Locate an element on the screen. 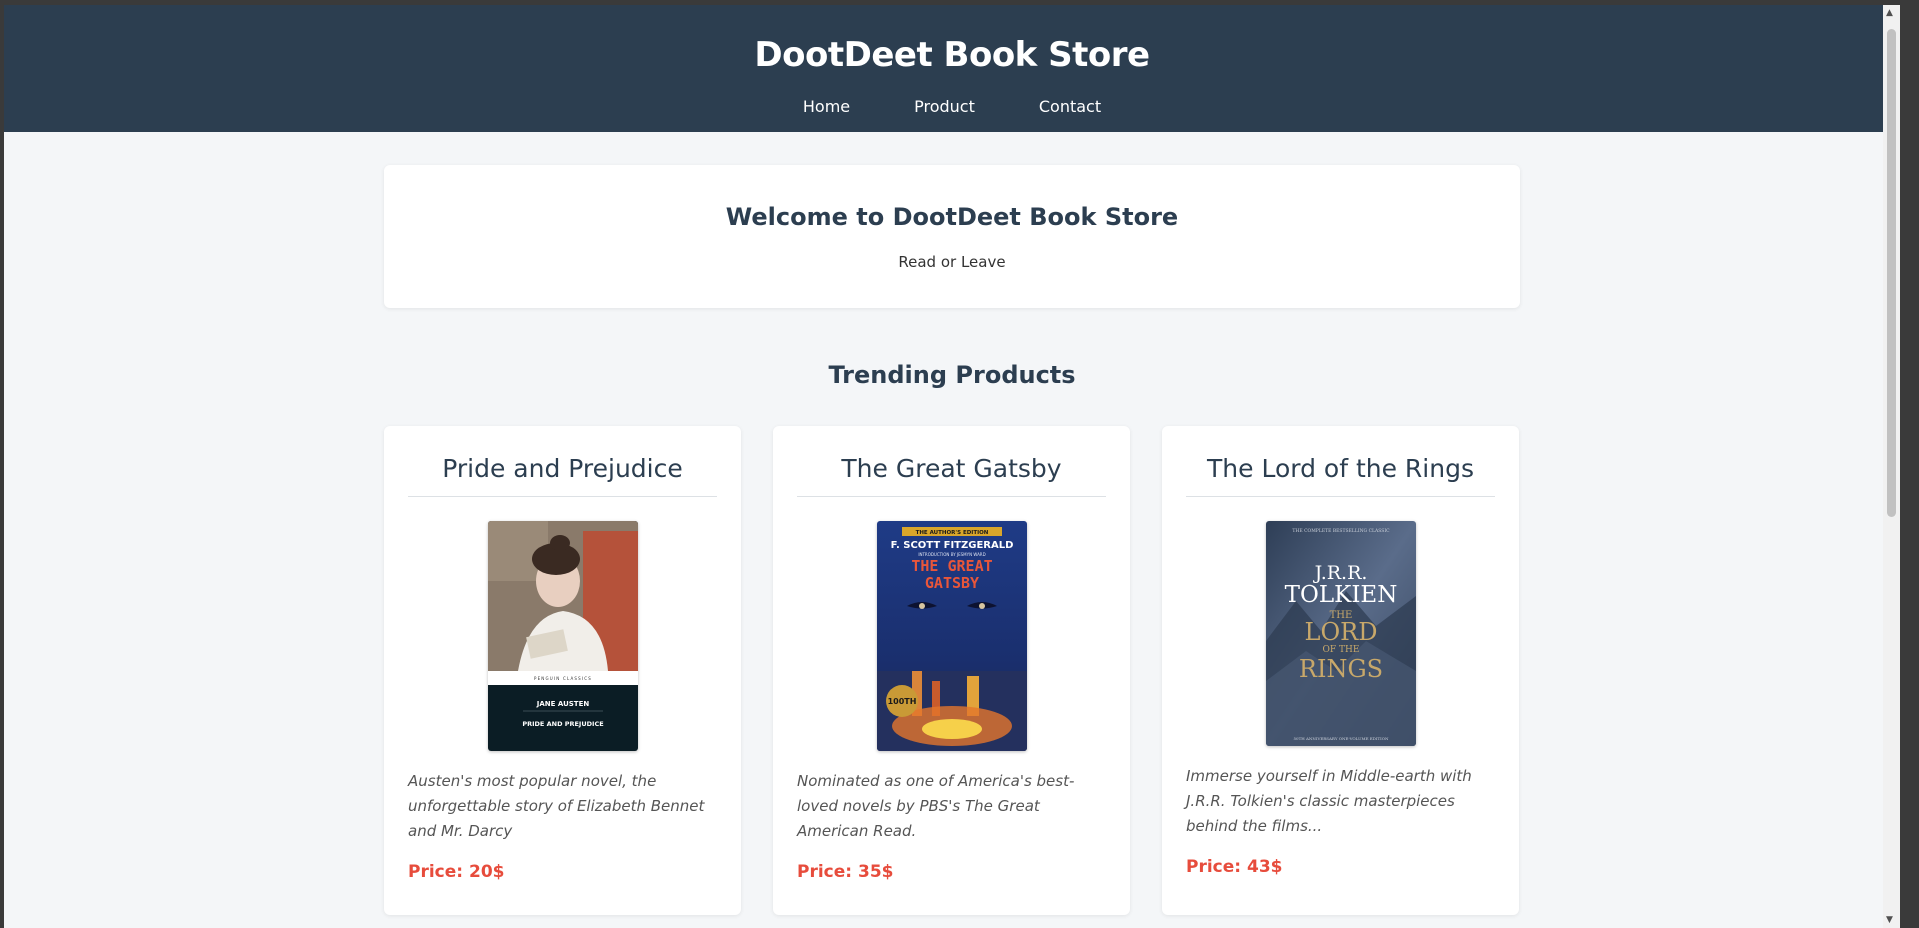 Image resolution: width=1919 pixels, height=928 pixels. cover-title-text: PRIDE AND PREJUDICE is located at coordinates (562, 724).